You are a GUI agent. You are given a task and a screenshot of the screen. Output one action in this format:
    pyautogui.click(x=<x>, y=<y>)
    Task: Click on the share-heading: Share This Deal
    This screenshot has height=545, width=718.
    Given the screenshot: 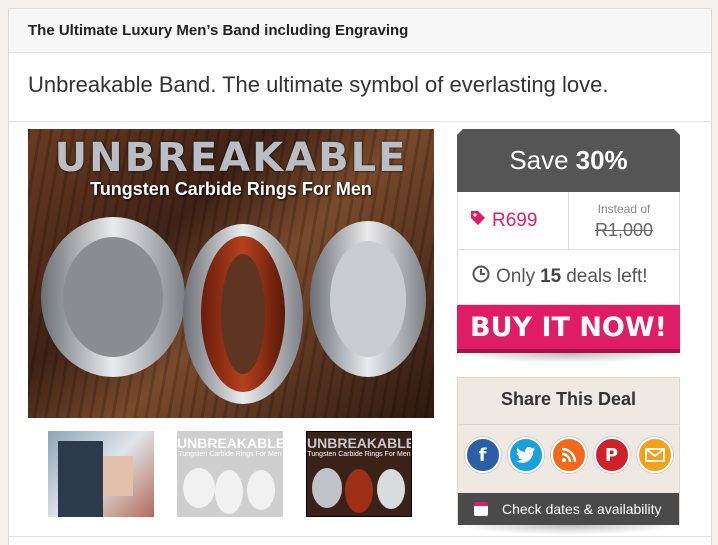 What is the action you would take?
    pyautogui.click(x=568, y=401)
    